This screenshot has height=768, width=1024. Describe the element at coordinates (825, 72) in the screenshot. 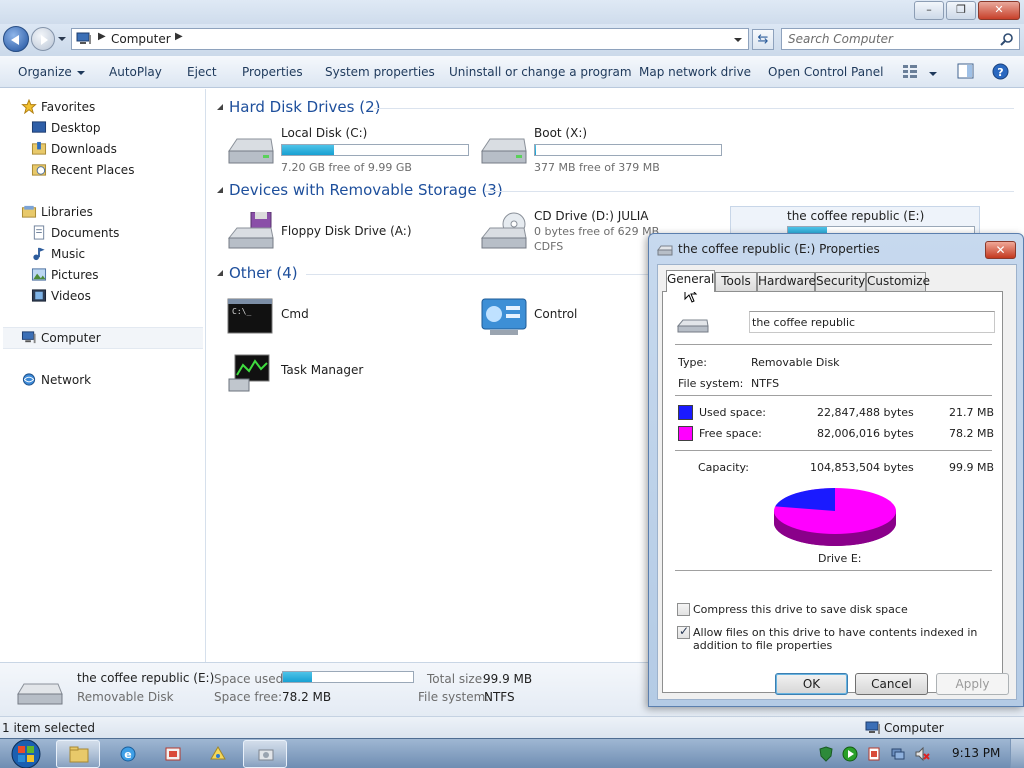

I see `open-control-panel-button: Open Control Panel` at that location.